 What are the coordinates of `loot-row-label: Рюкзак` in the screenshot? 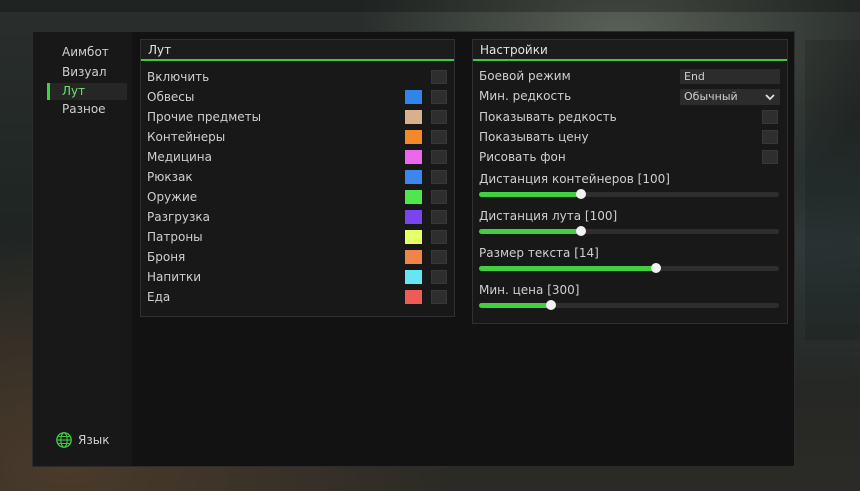 It's located at (170, 177).